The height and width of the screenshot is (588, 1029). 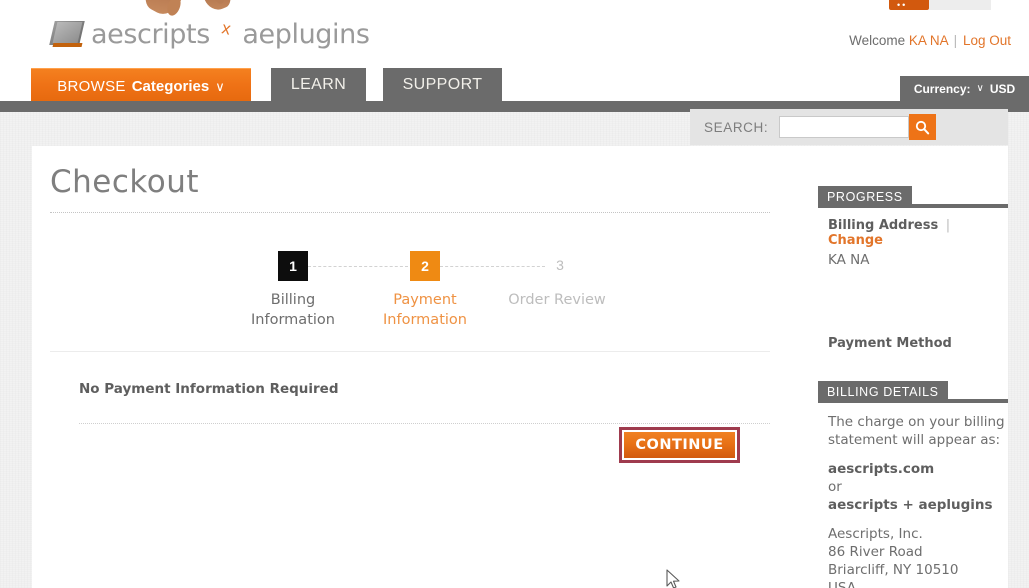 I want to click on currency-value: USD, so click(x=1002, y=88).